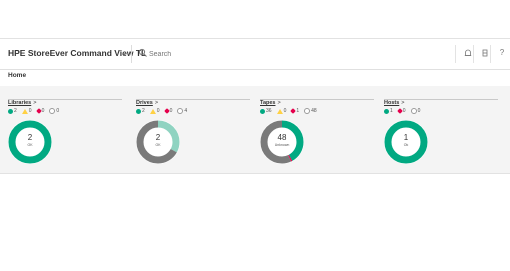 The height and width of the screenshot is (271, 510). I want to click on donut-value: 1, so click(406, 137).